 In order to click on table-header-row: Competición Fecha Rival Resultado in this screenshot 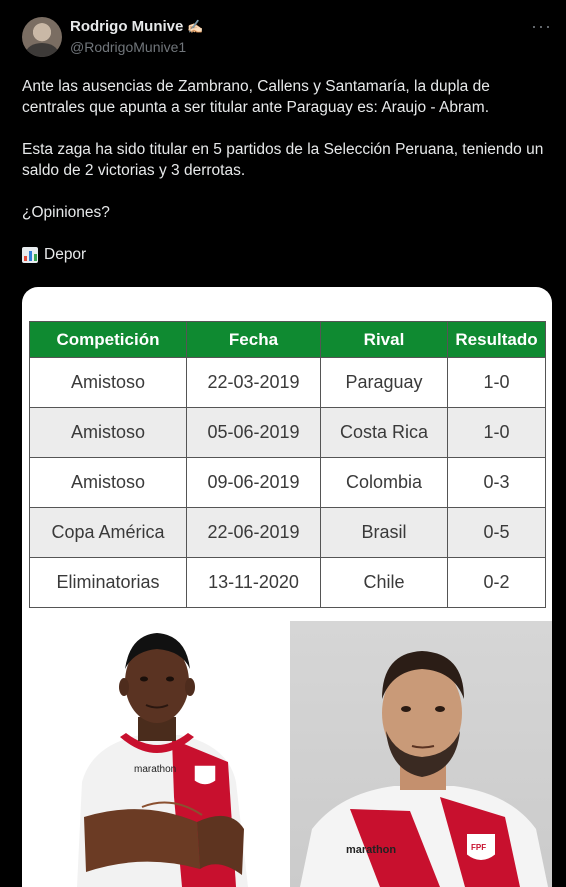, I will do `click(287, 339)`.